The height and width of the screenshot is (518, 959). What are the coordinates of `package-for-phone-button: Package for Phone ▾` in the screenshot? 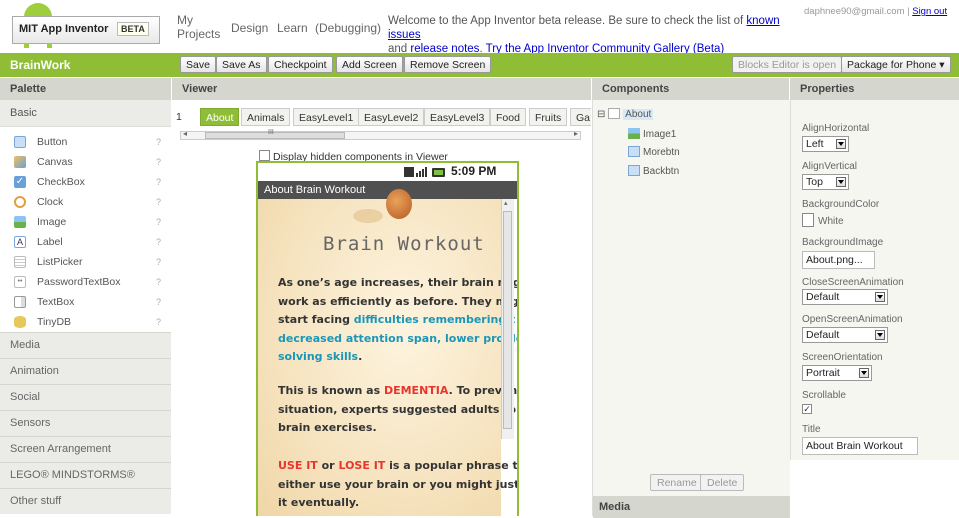 It's located at (896, 64).